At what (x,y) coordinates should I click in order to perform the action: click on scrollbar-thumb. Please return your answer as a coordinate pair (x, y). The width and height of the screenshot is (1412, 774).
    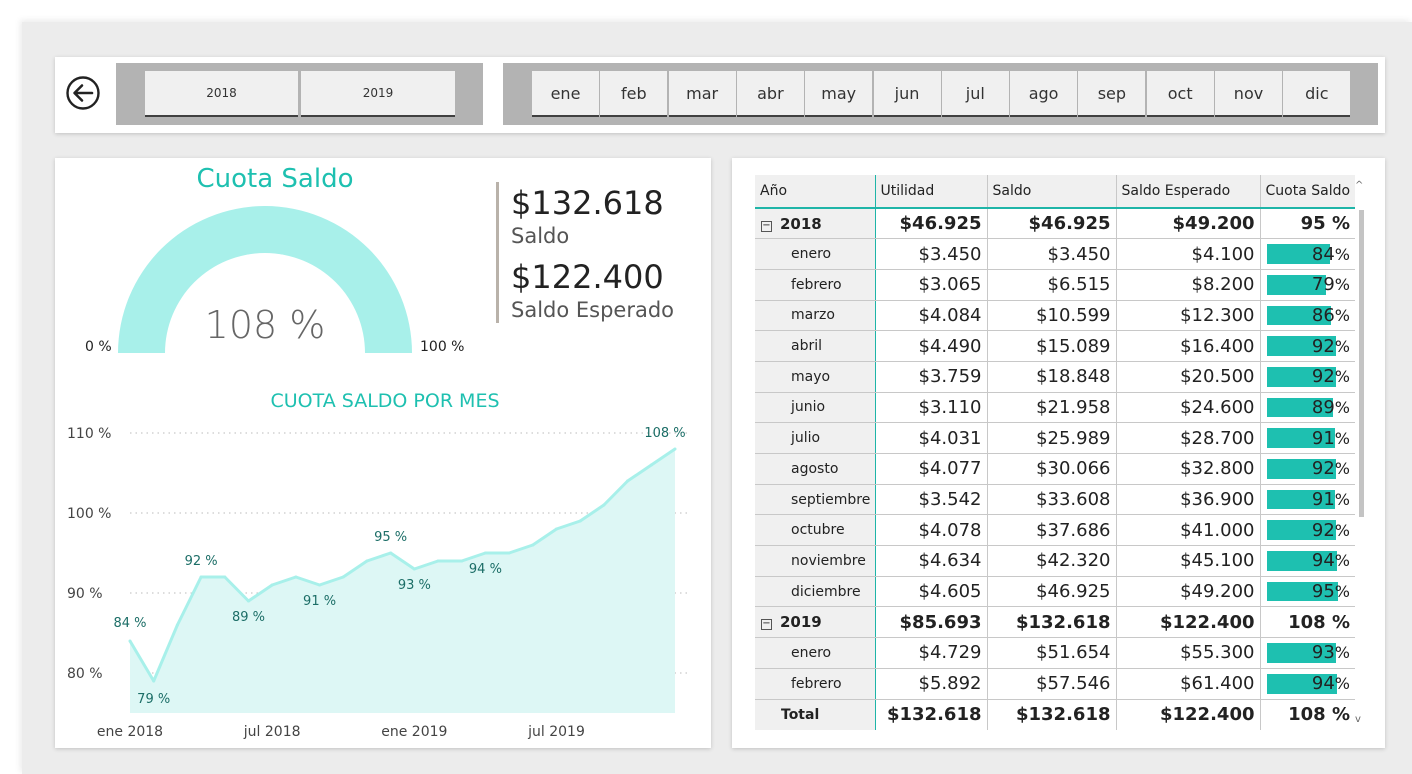
    Looking at the image, I should click on (1361, 363).